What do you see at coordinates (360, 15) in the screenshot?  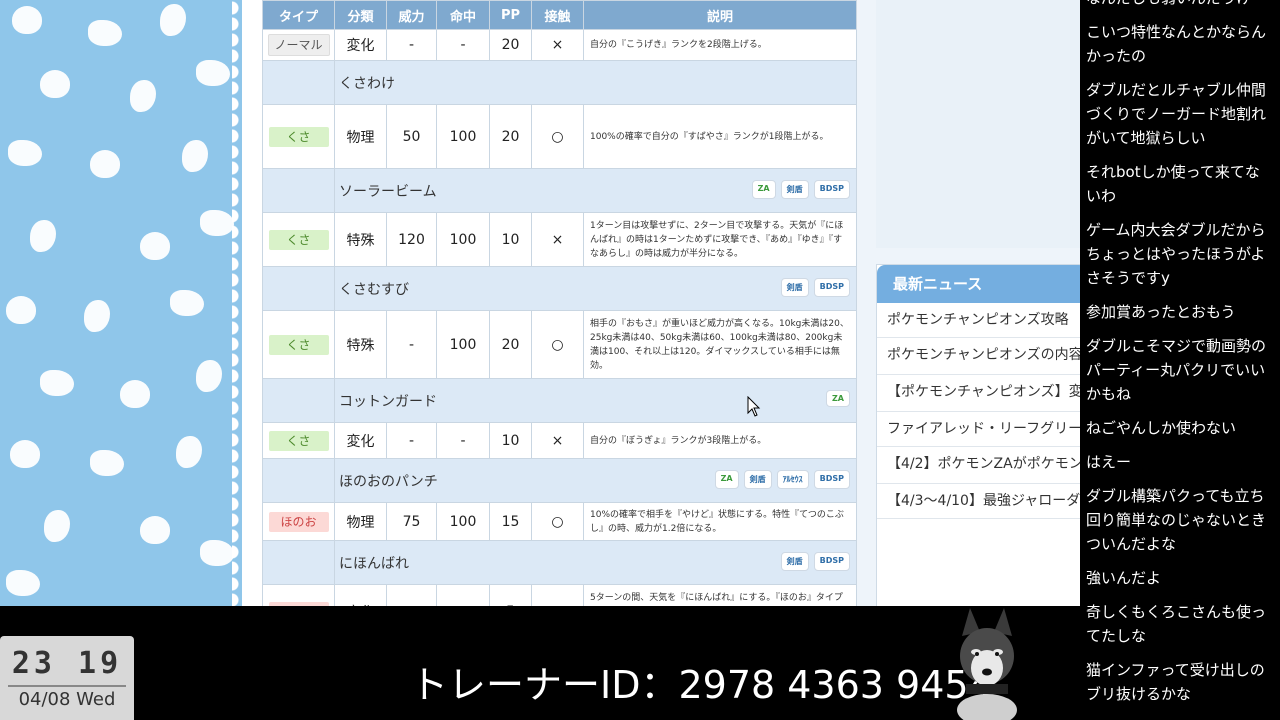 I see `header-category: 分類` at bounding box center [360, 15].